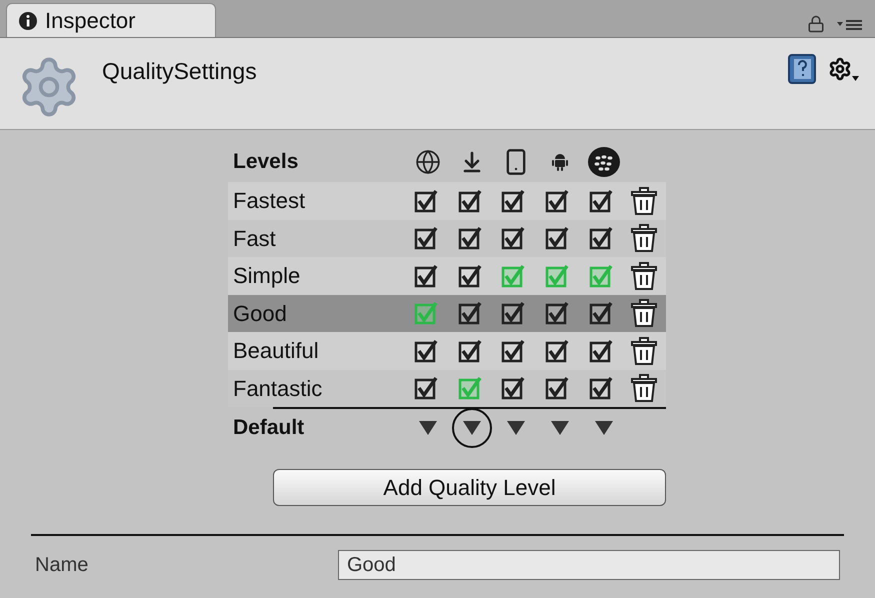 This screenshot has height=598, width=875. I want to click on lock-icon, so click(816, 24).